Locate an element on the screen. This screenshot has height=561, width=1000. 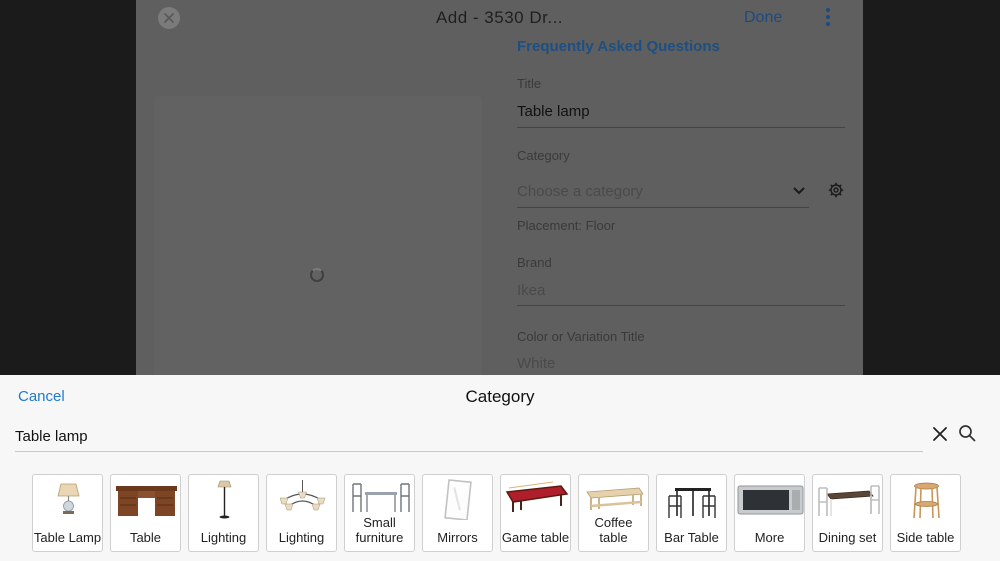
tile-label: Table Lamp is located at coordinates (67, 537).